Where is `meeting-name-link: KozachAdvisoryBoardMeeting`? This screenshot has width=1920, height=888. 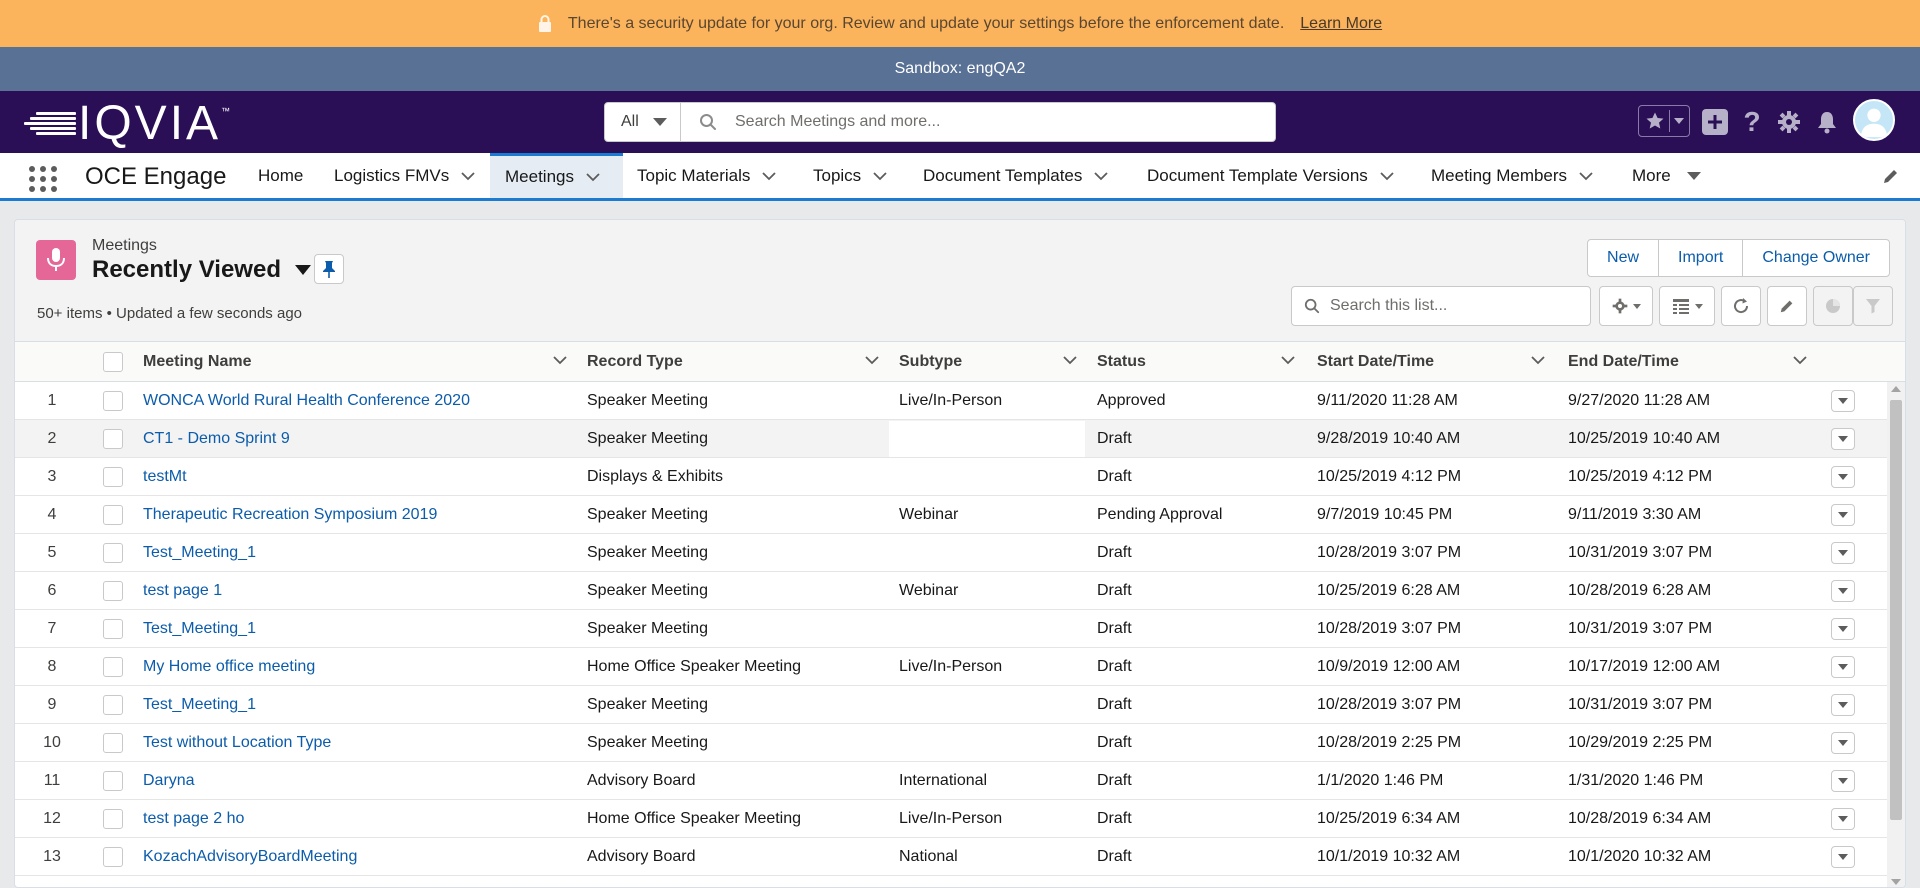
meeting-name-link: KozachAdvisoryBoardMeeting is located at coordinates (250, 857).